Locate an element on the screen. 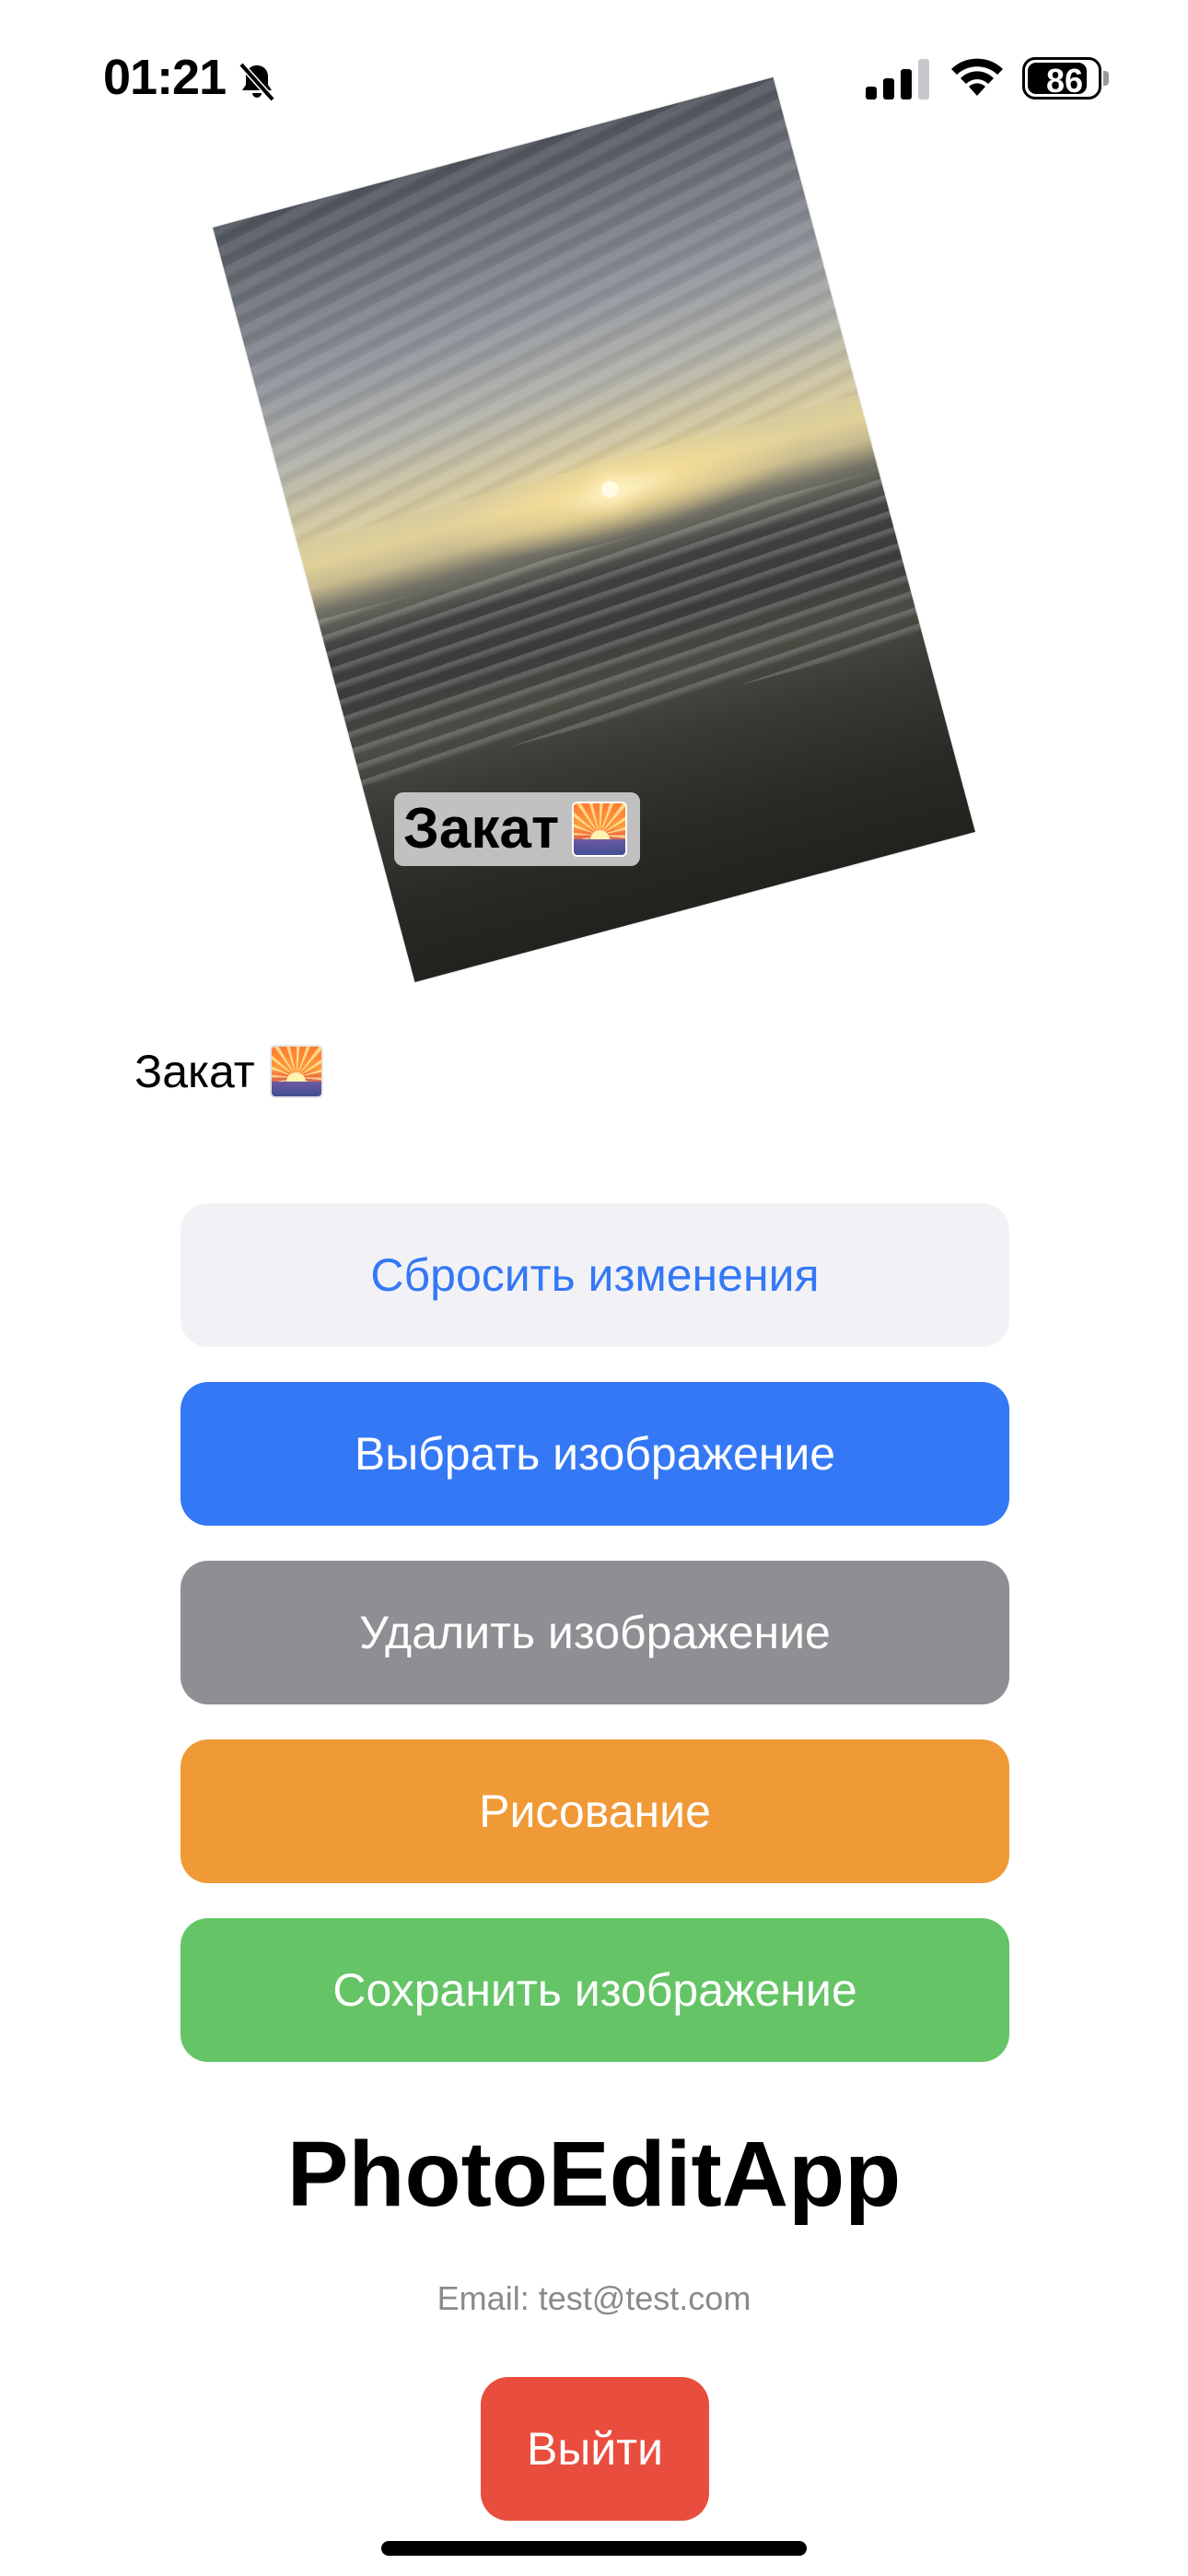 The height and width of the screenshot is (2576, 1188). choose-image-button: Выбрать изображение is located at coordinates (595, 1454).